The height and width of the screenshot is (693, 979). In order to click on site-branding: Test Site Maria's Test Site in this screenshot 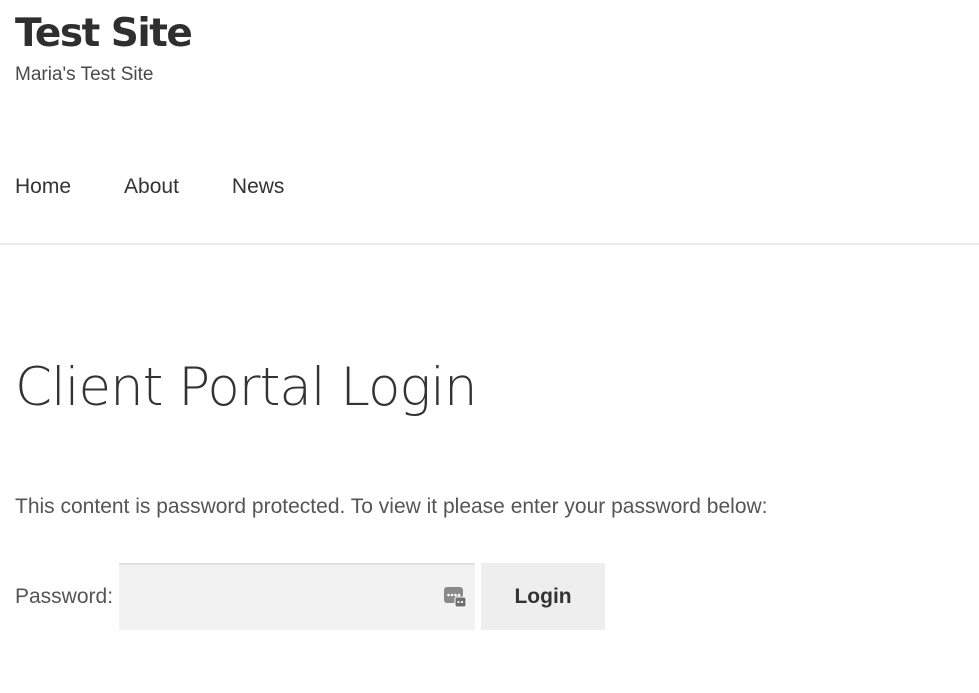, I will do `click(104, 48)`.